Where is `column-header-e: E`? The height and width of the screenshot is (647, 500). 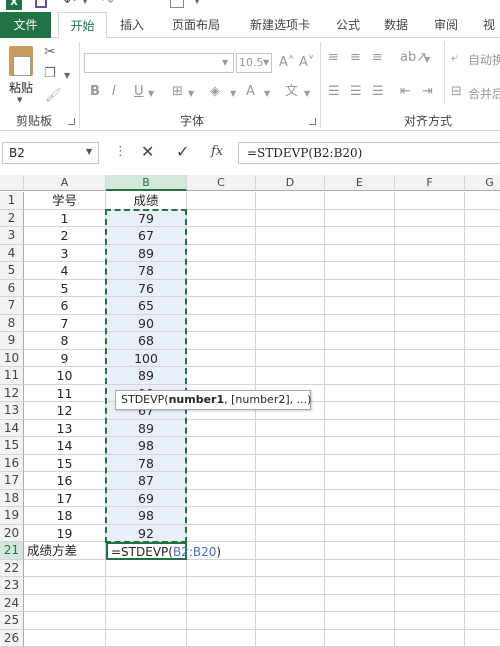
column-header-e: E is located at coordinates (360, 183).